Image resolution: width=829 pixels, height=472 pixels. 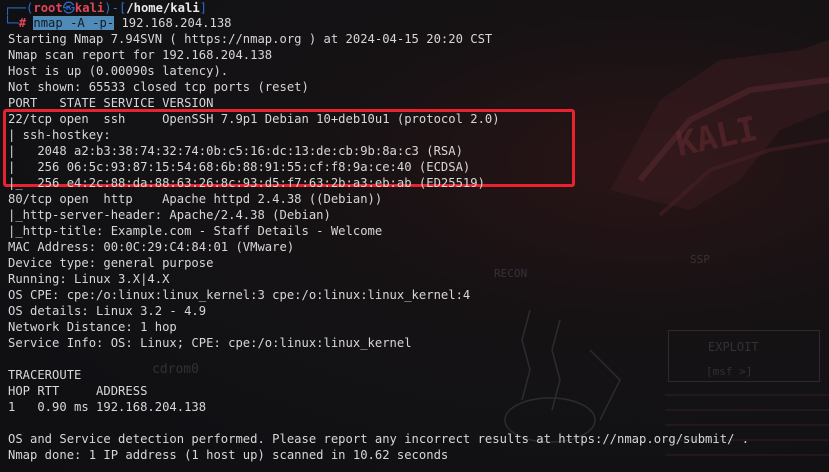 What do you see at coordinates (716, 137) in the screenshot?
I see `wallpaper-kali-text: KALI` at bounding box center [716, 137].